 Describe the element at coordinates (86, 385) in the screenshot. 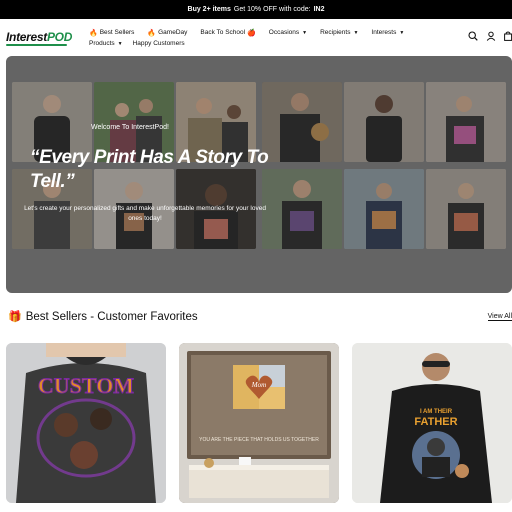

I see `product-image-text: CUSTOM` at that location.